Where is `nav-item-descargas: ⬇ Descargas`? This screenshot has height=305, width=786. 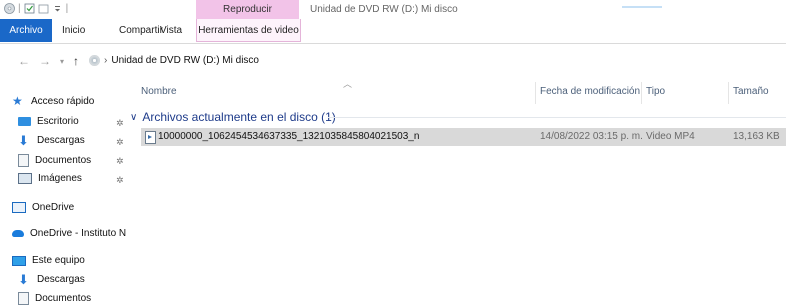 nav-item-descargas: ⬇ Descargas is located at coordinates (51, 140).